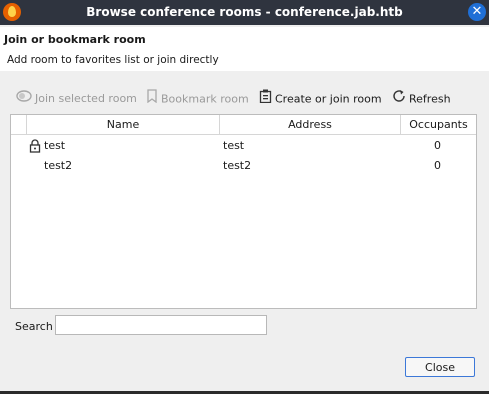 This screenshot has width=489, height=394. What do you see at coordinates (152, 99) in the screenshot?
I see `bookmark-icon` at bounding box center [152, 99].